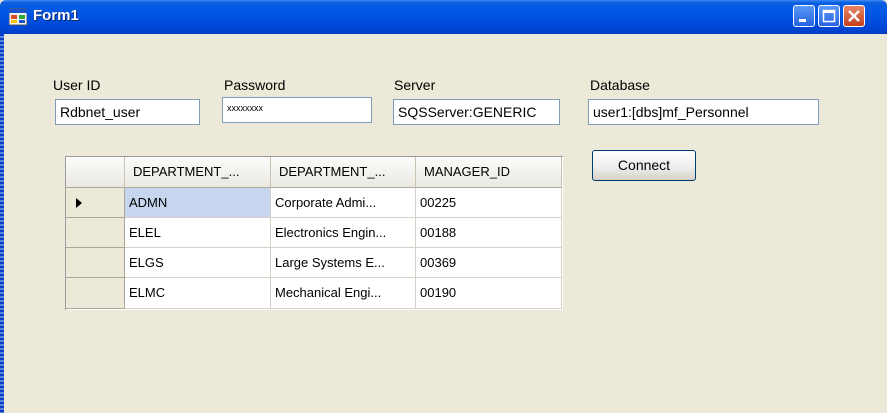 Image resolution: width=887 pixels, height=413 pixels. I want to click on database-label: Database, so click(620, 85).